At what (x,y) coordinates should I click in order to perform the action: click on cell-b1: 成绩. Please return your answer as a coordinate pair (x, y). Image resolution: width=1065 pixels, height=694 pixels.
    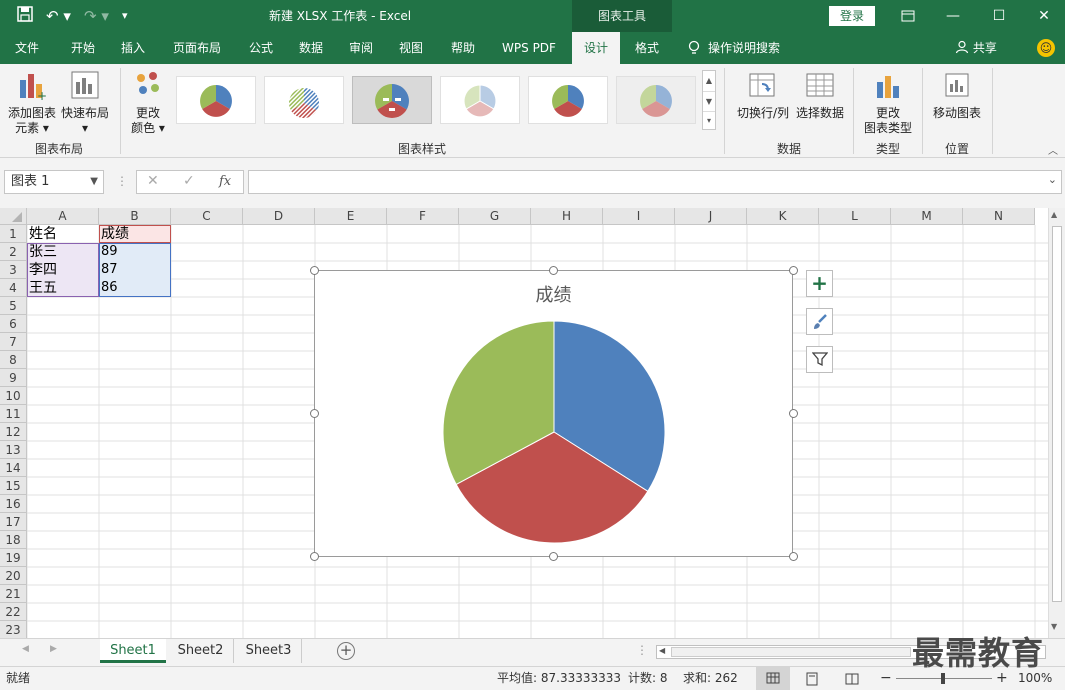
    Looking at the image, I should click on (114, 234).